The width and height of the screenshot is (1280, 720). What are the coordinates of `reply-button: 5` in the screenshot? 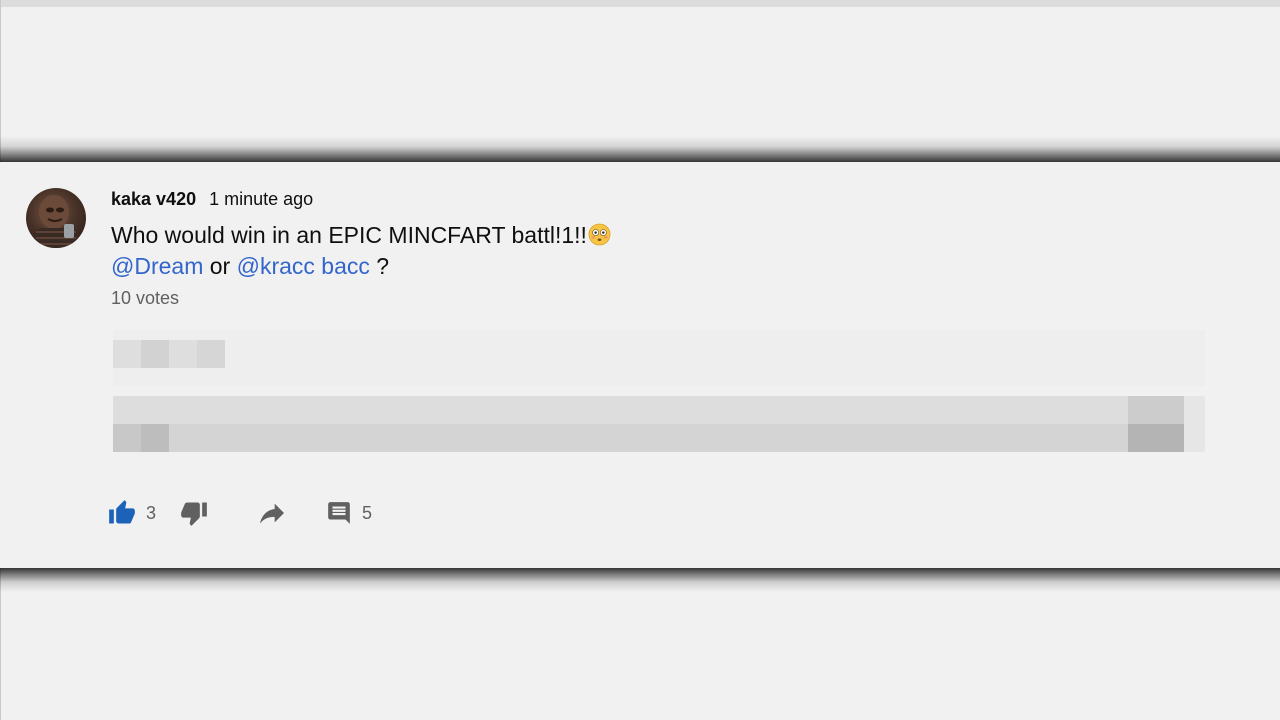 It's located at (349, 513).